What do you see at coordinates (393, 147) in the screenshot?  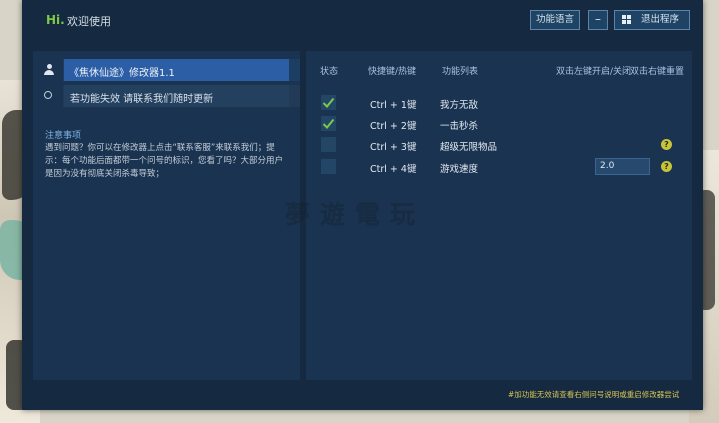 I see `hotkey-label: Ctrl + 3键` at bounding box center [393, 147].